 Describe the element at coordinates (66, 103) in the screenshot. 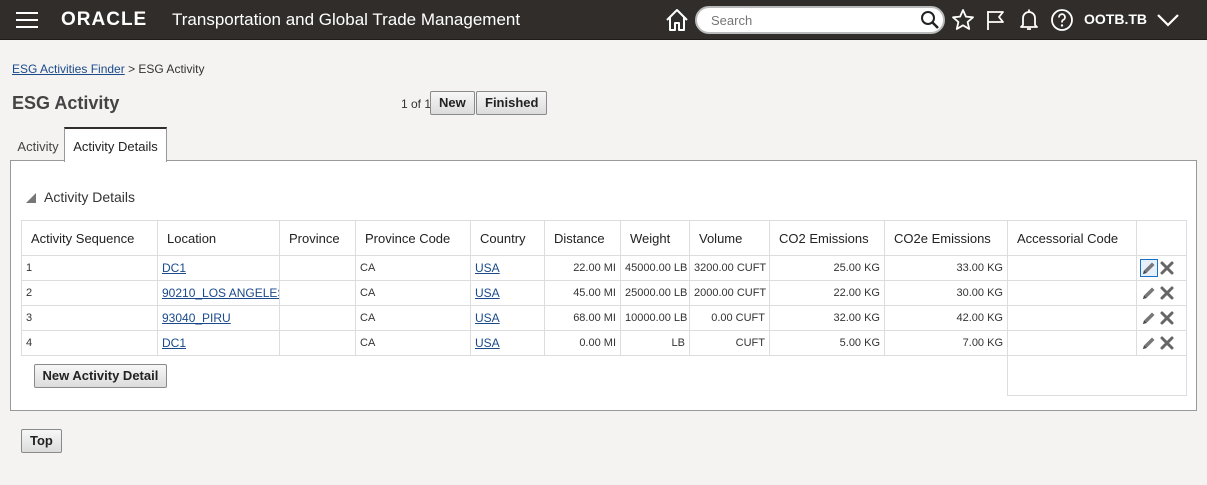

I see `page-title: ESG Activity` at that location.